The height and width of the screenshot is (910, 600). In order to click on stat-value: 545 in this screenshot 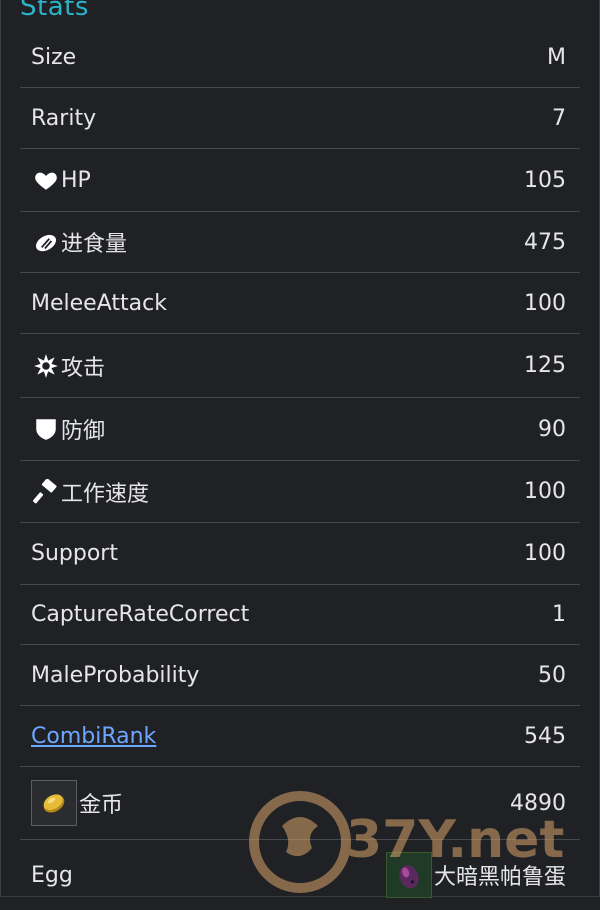, I will do `click(545, 736)`.